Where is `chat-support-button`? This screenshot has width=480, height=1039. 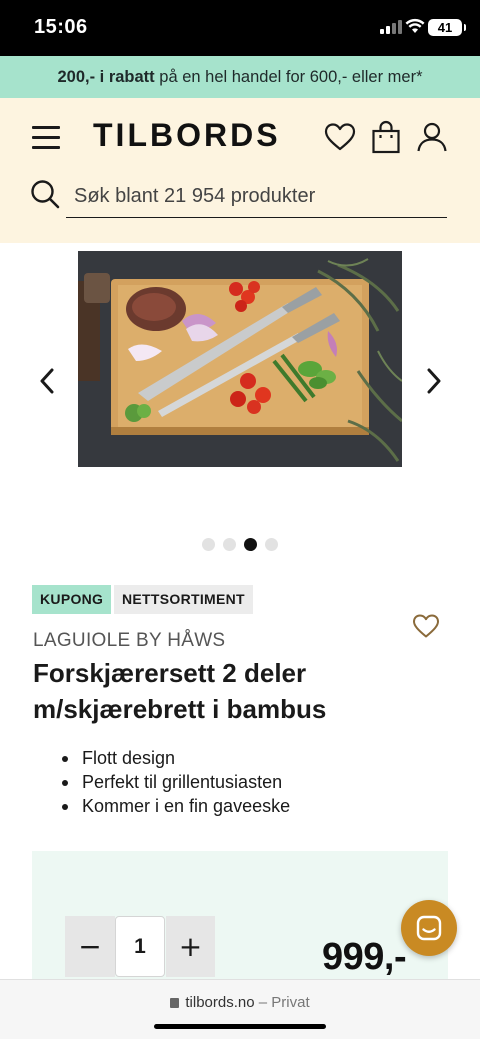 chat-support-button is located at coordinates (429, 928).